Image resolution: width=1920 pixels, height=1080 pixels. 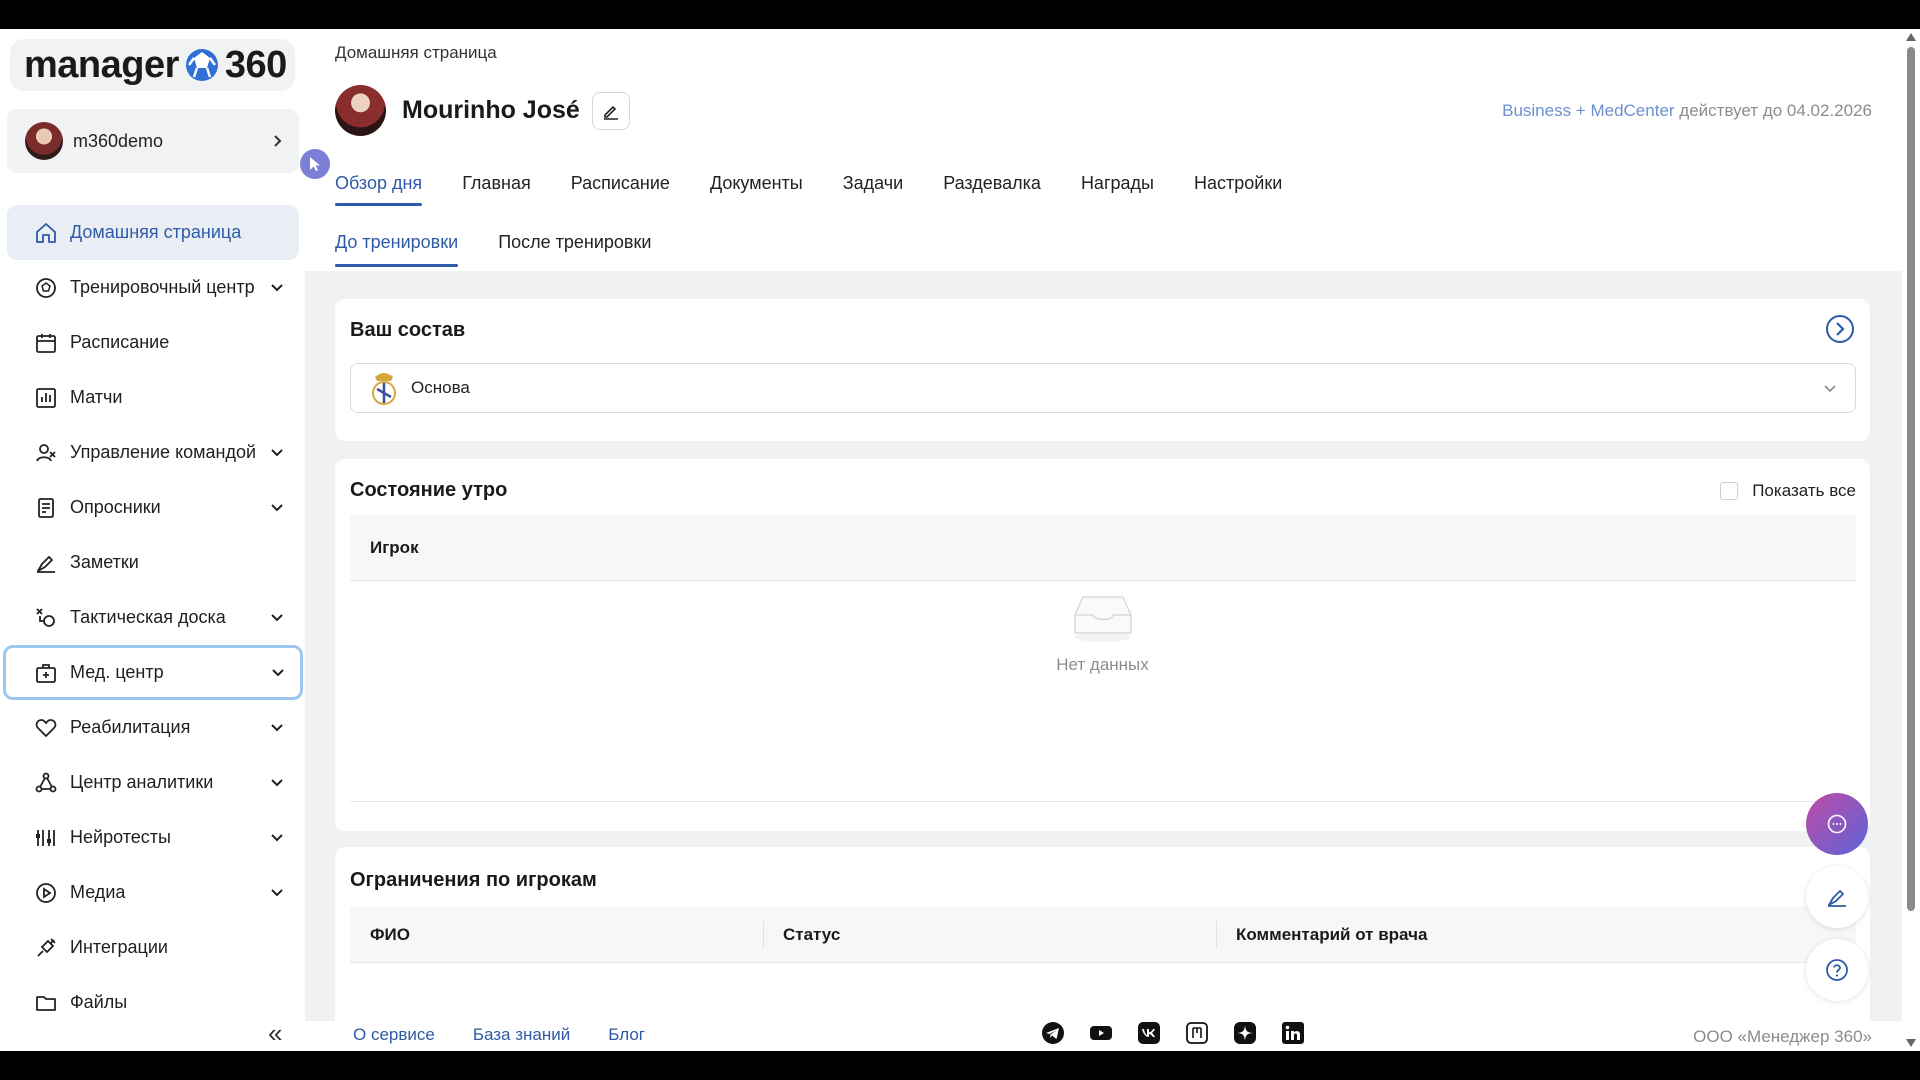 What do you see at coordinates (1103, 548) in the screenshot?
I see `morning-table-header: Игрок` at bounding box center [1103, 548].